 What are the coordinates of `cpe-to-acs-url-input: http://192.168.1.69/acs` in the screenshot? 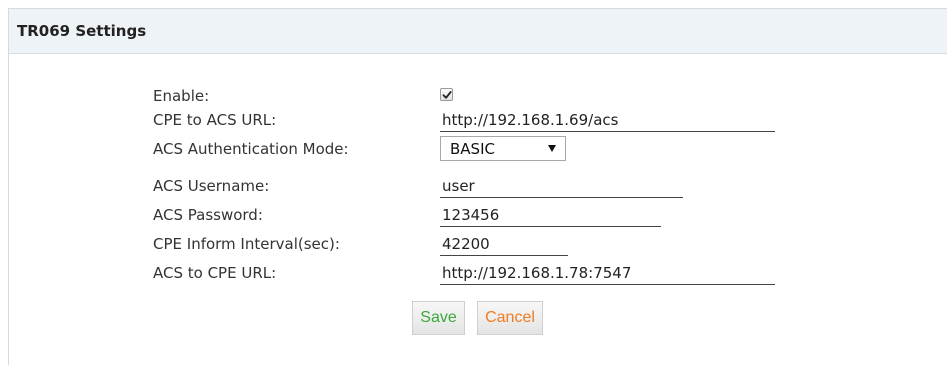 It's located at (607, 121).